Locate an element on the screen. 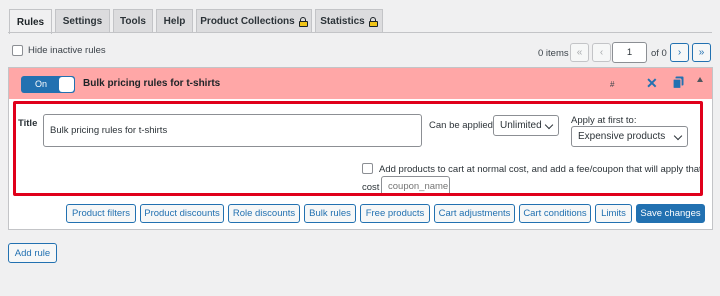 The width and height of the screenshot is (720, 296). tab-label: Help is located at coordinates (174, 21).